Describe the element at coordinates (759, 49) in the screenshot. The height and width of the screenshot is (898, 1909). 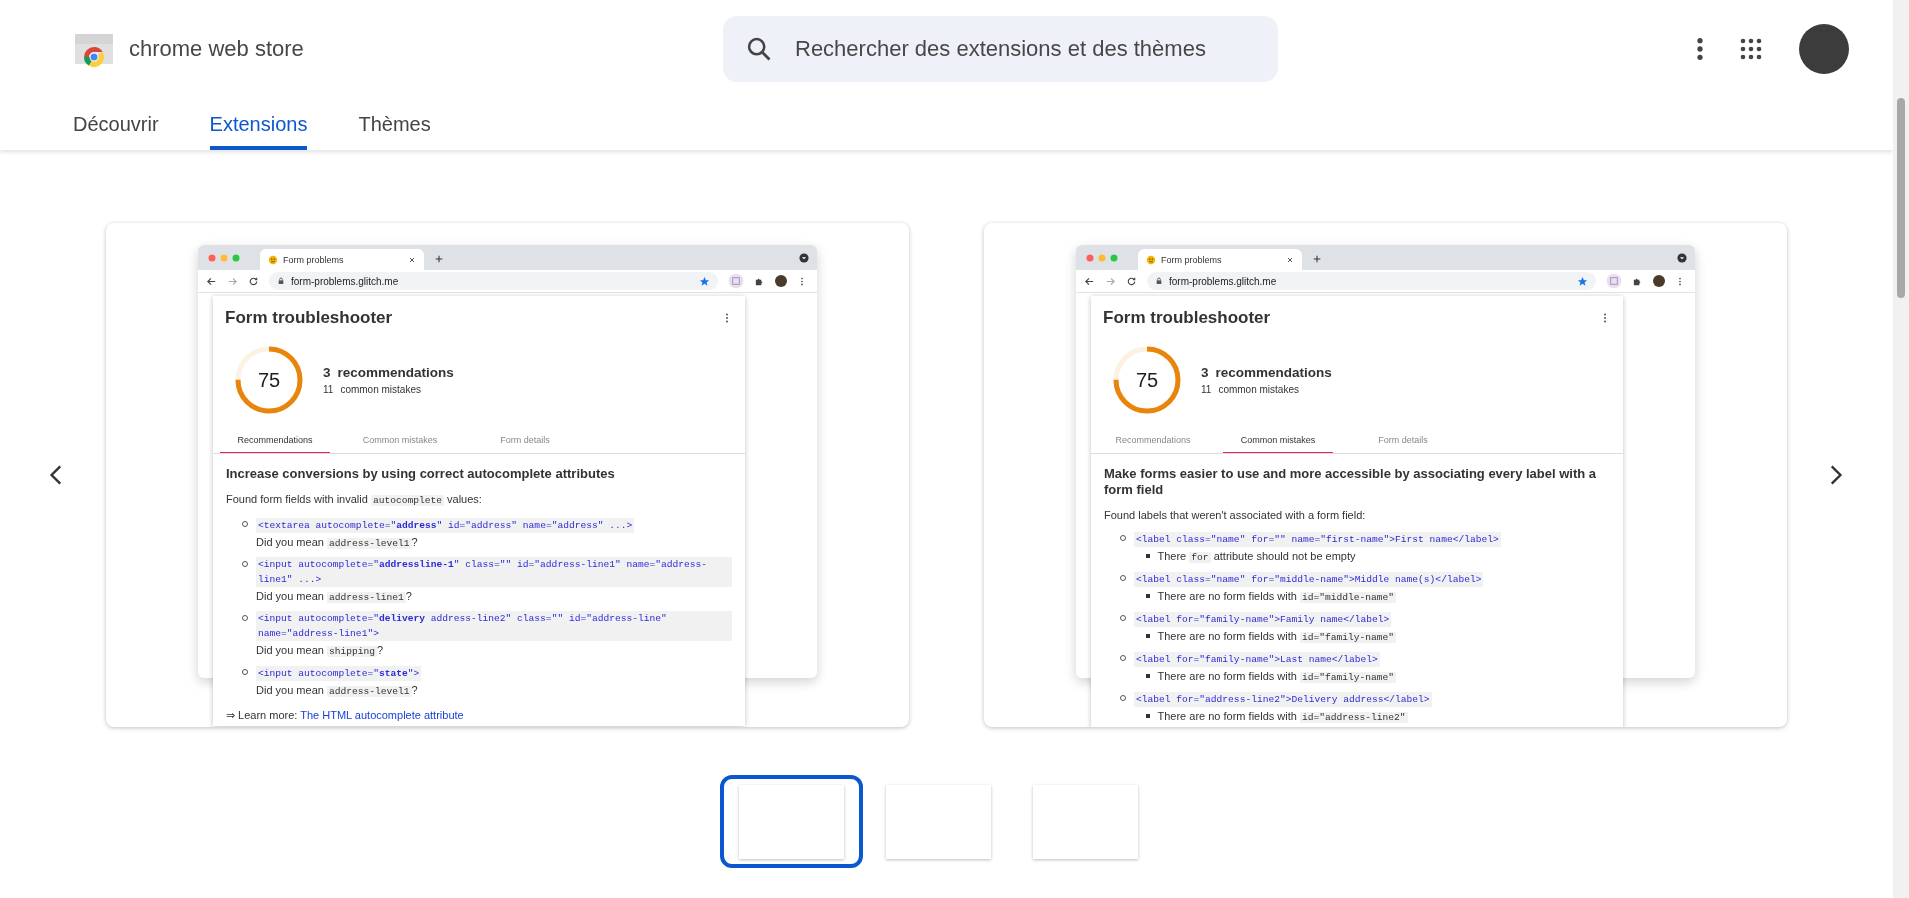
I see `search-icon` at that location.